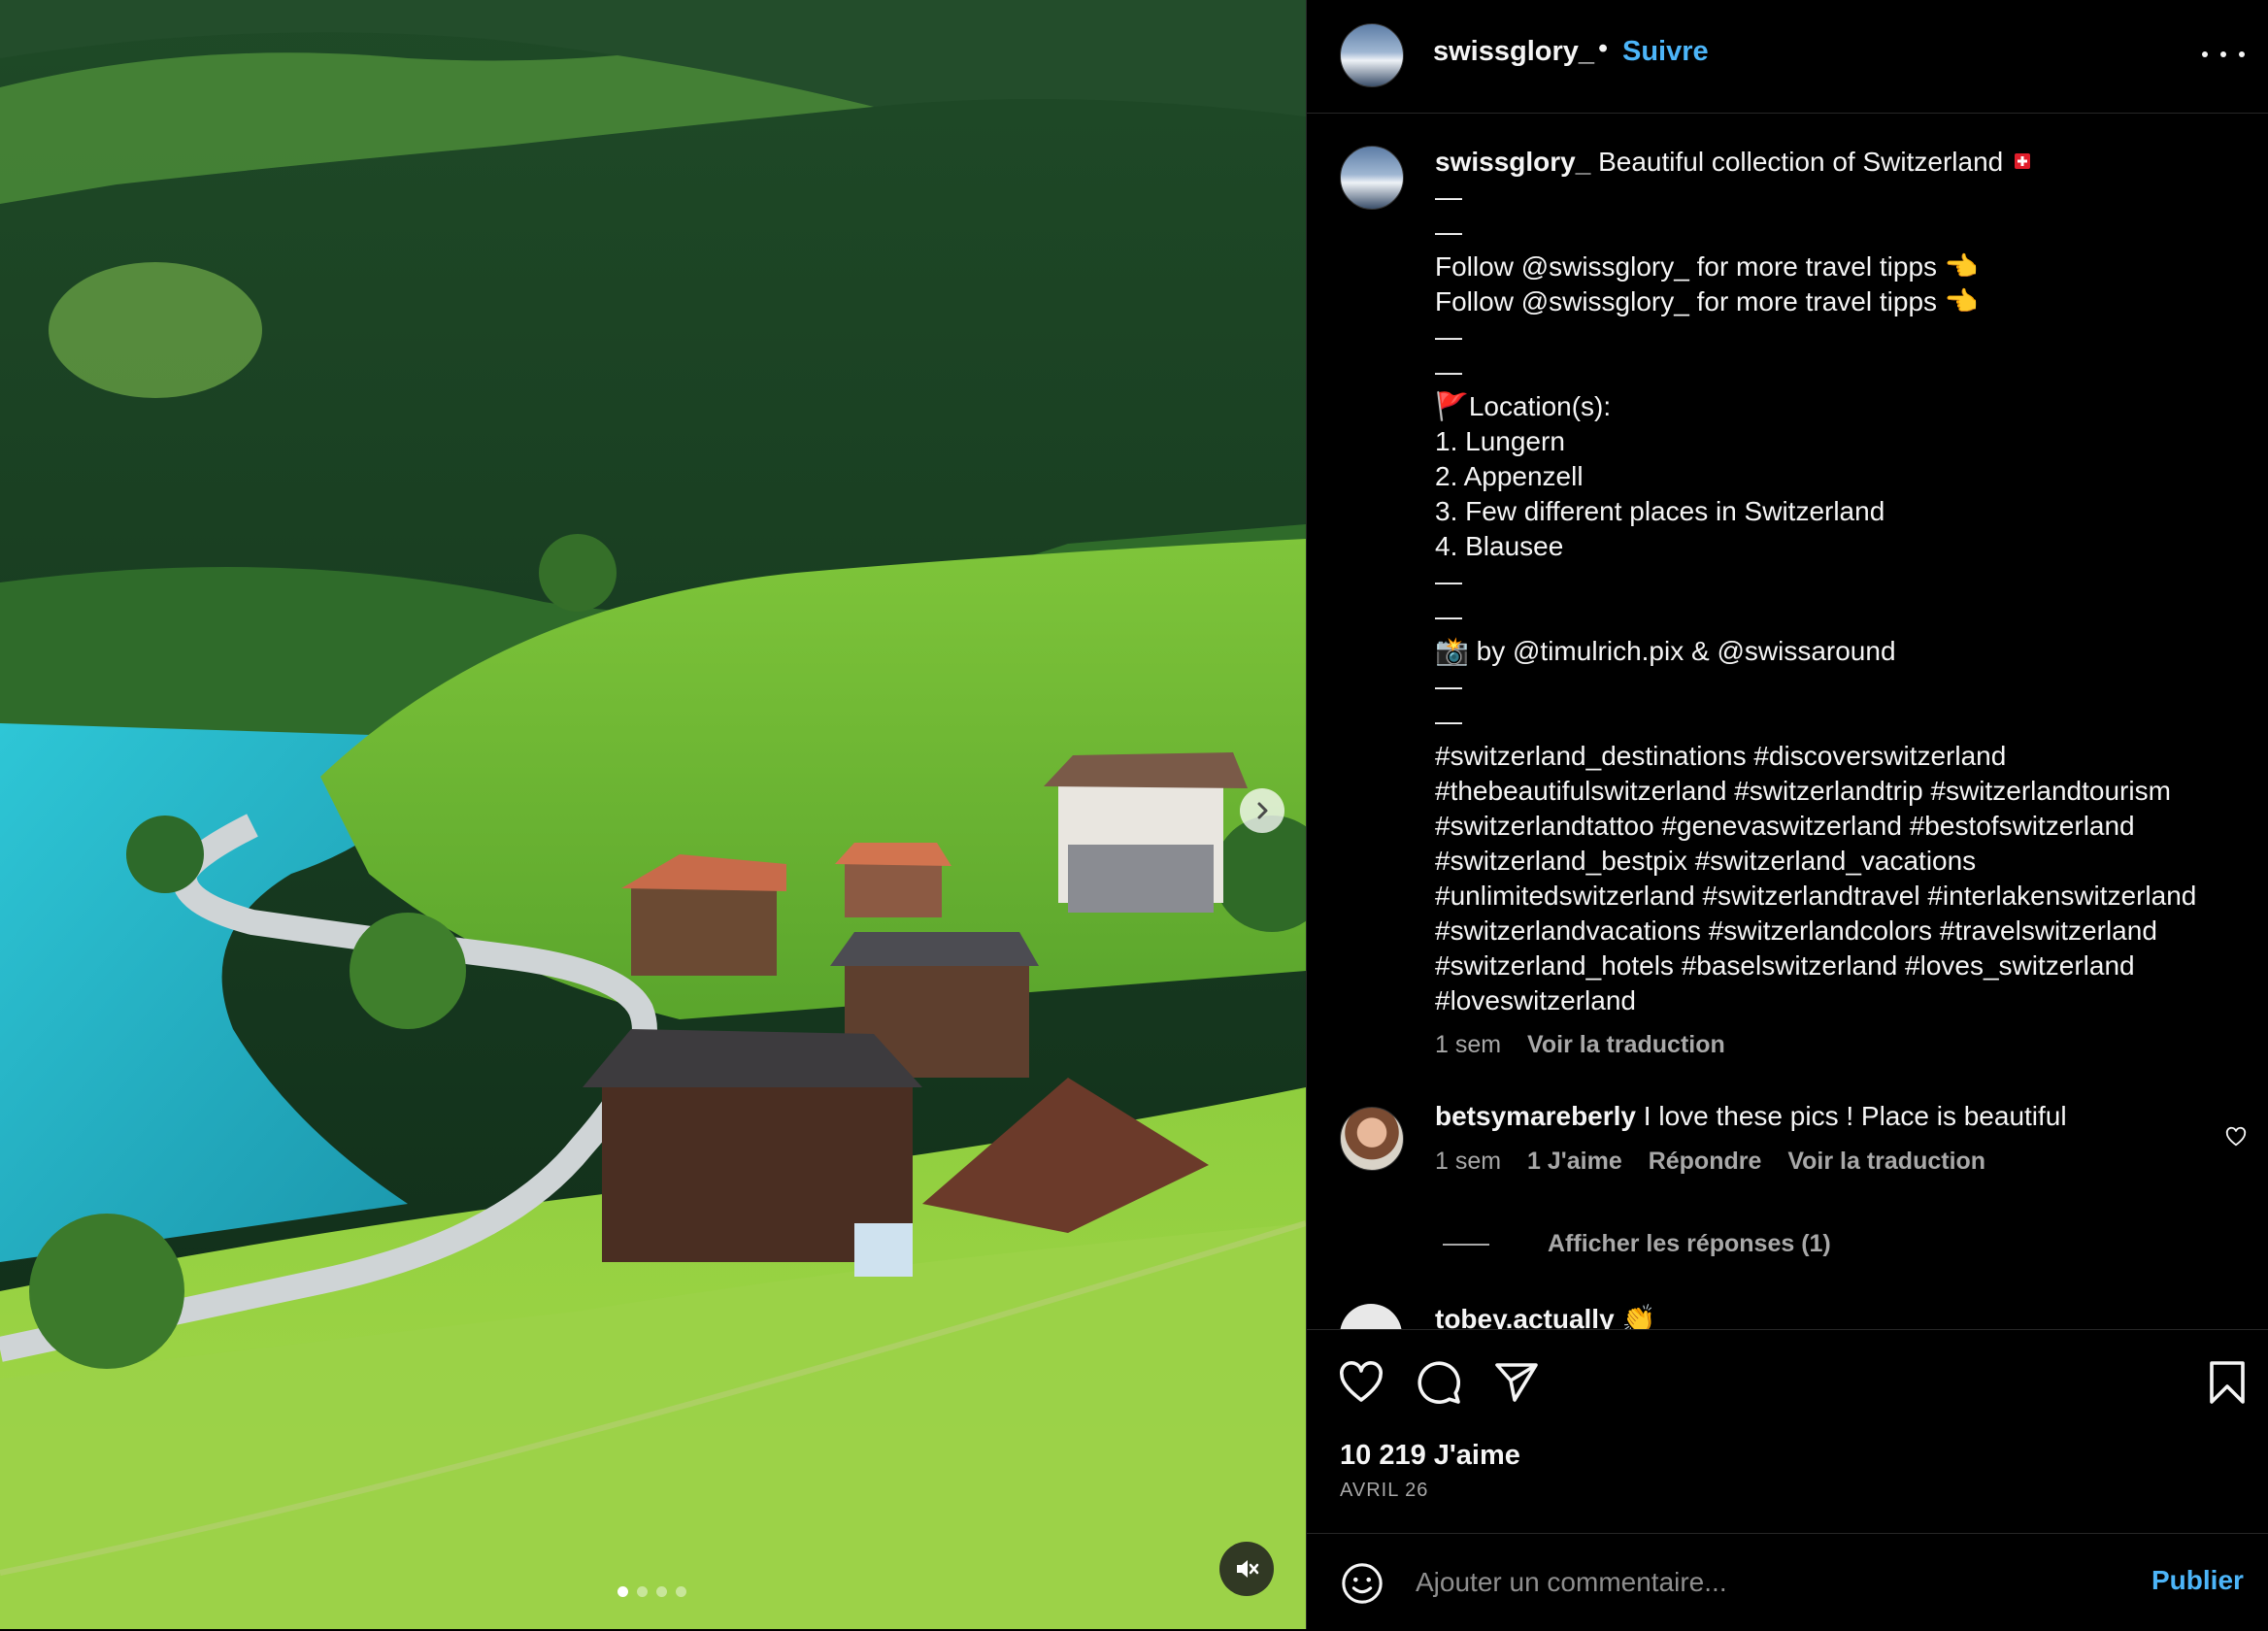 This screenshot has width=2268, height=1631. I want to click on comment-age: 1 sem, so click(1468, 1161).